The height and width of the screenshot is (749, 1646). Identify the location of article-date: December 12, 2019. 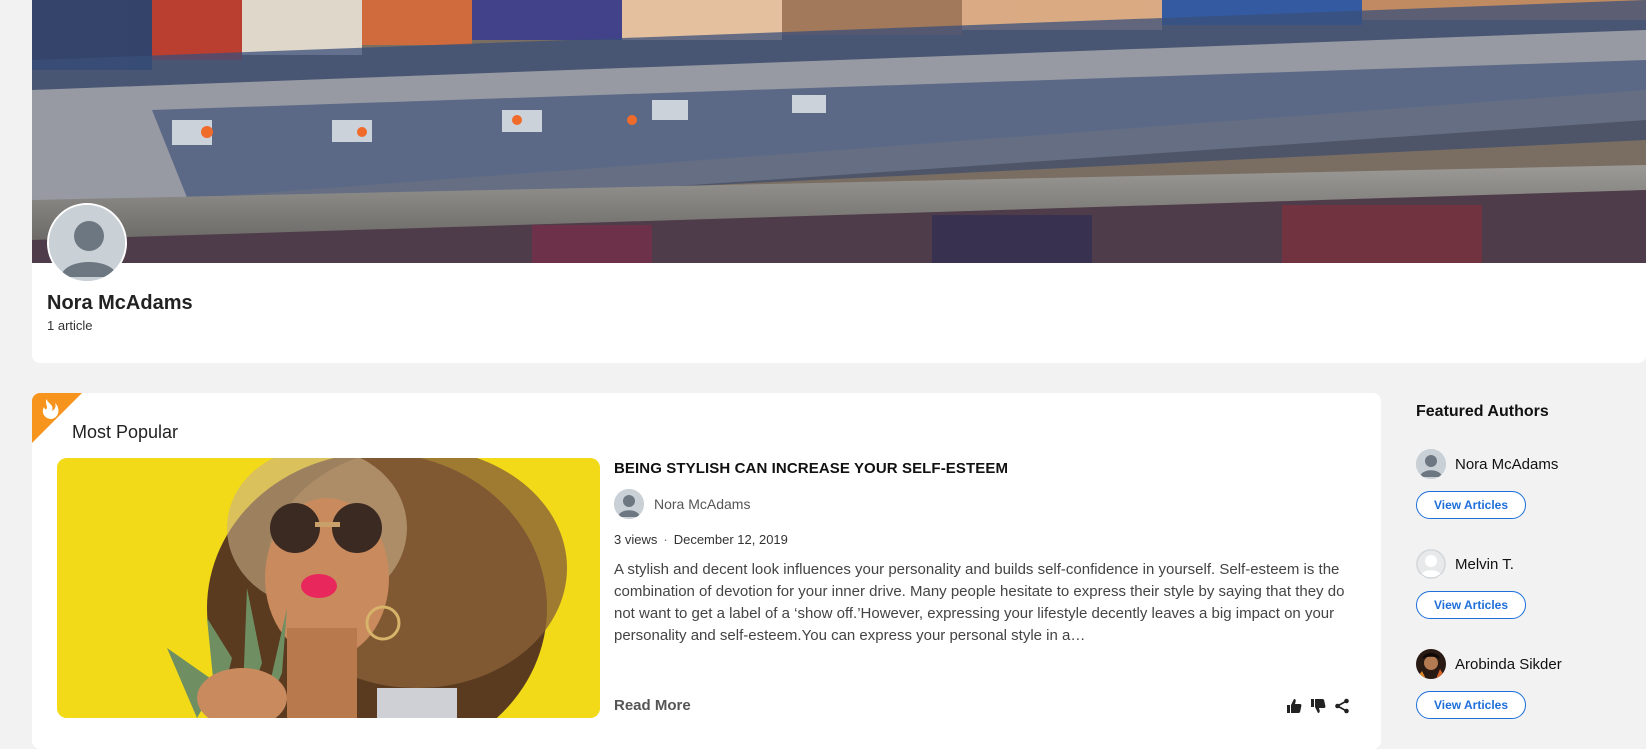
(730, 539).